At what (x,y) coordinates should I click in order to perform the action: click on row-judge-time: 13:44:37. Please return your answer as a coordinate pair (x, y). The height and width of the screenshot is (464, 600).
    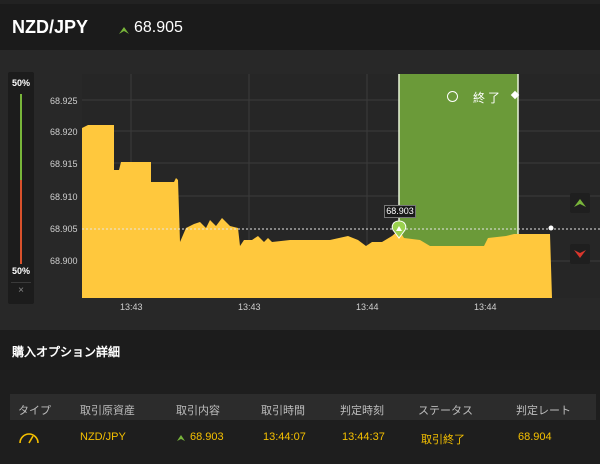
    Looking at the image, I should click on (363, 437).